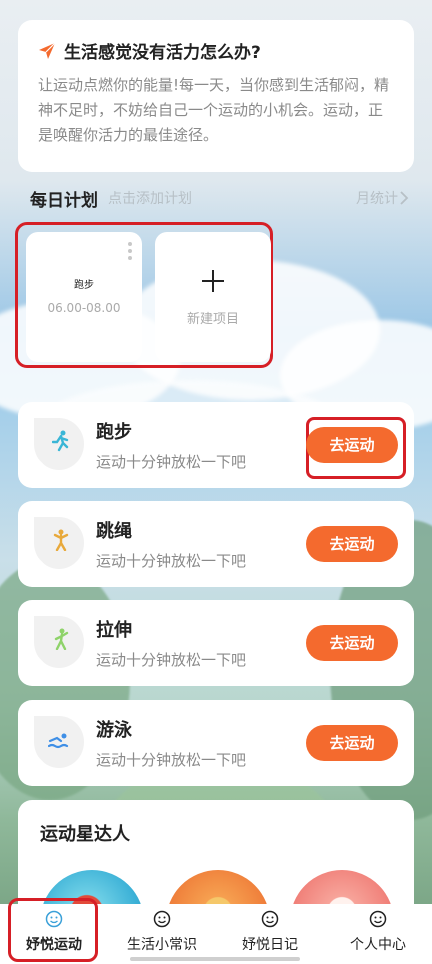  What do you see at coordinates (216, 544) in the screenshot?
I see `activity-card-jump-rope: 跳绳 运动十分钟放松一下吧 去运动` at bounding box center [216, 544].